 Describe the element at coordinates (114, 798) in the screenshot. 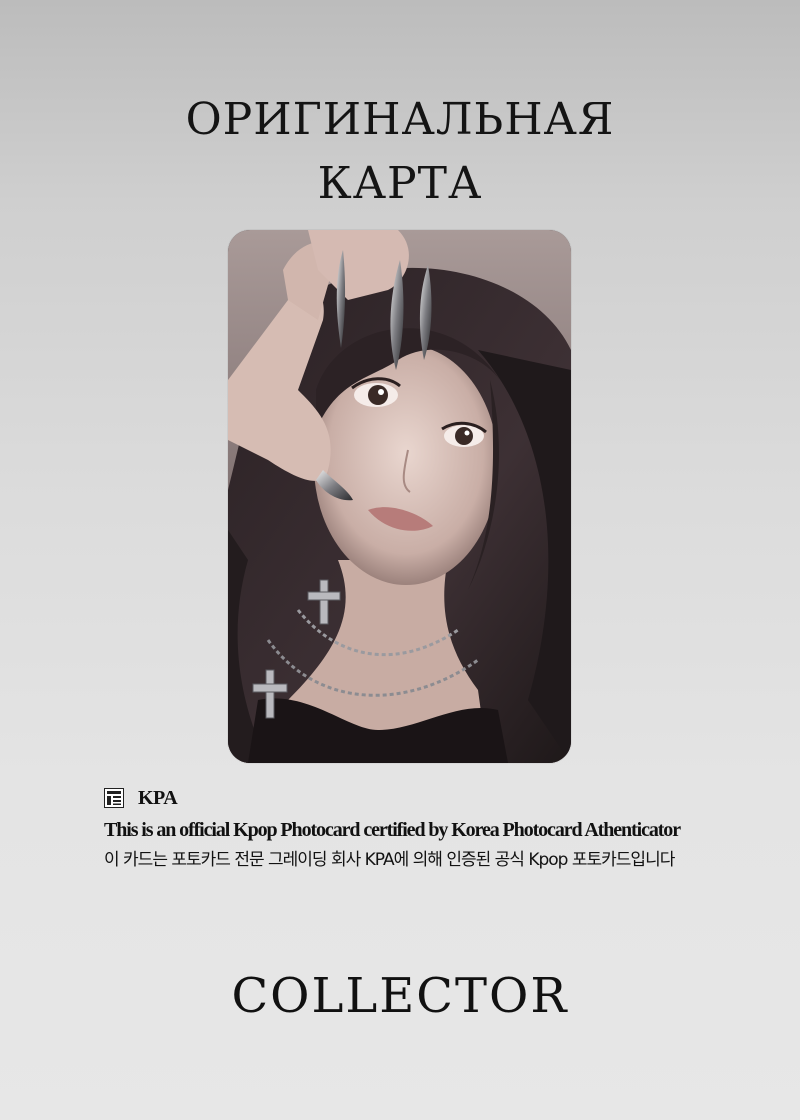

I see `kpa-logo-icon` at that location.